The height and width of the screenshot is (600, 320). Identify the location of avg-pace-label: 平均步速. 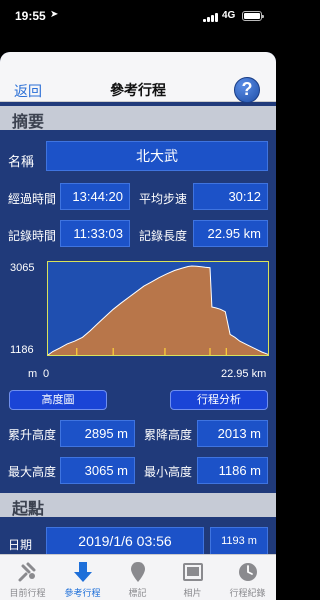
(163, 199).